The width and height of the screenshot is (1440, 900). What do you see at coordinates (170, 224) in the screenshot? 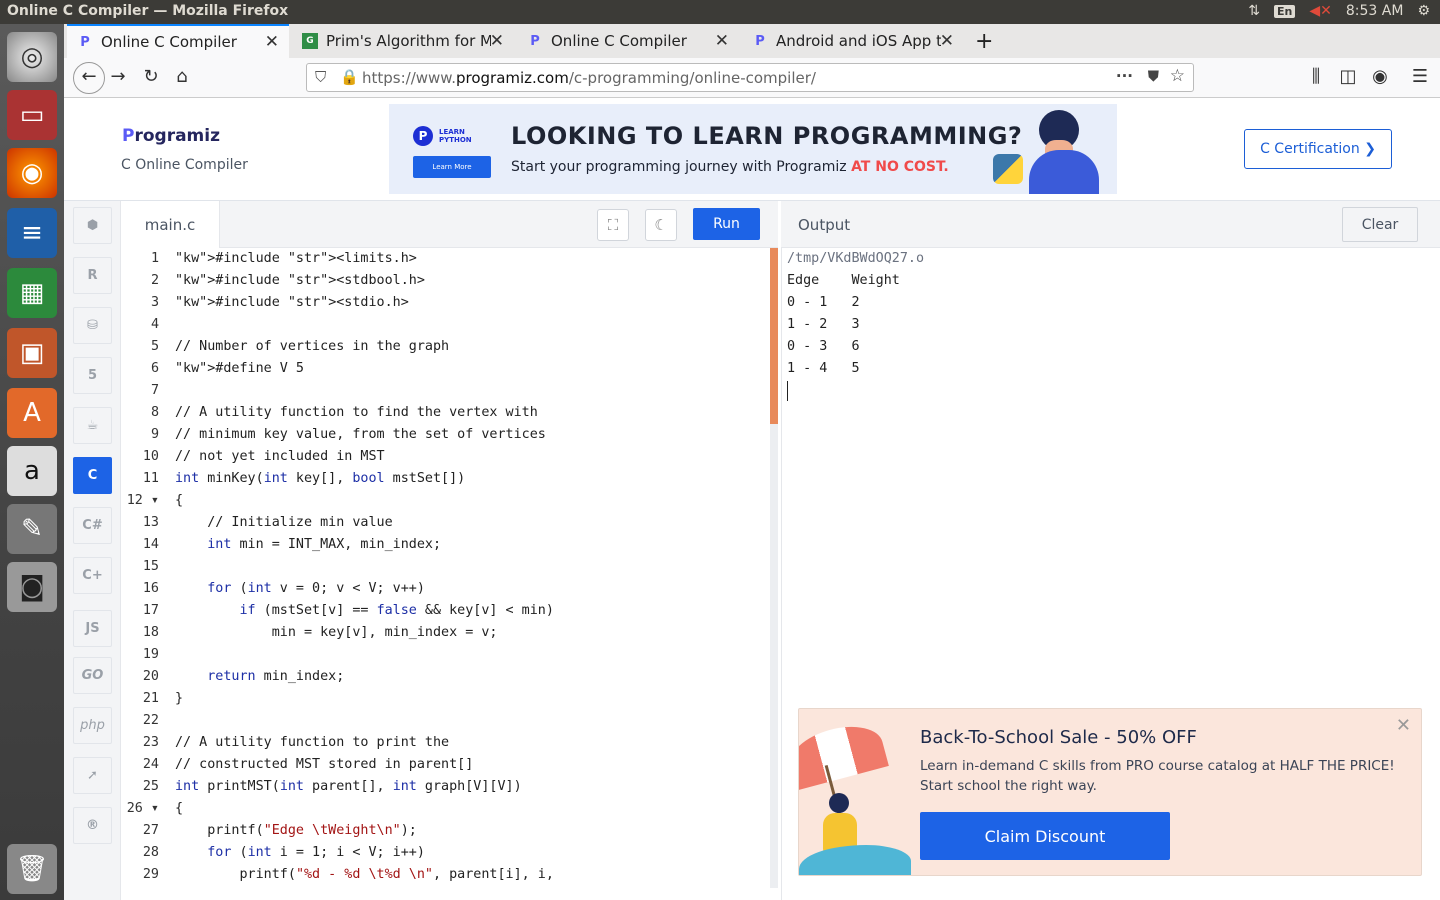
I see `file-tab-main-c: main.c` at bounding box center [170, 224].